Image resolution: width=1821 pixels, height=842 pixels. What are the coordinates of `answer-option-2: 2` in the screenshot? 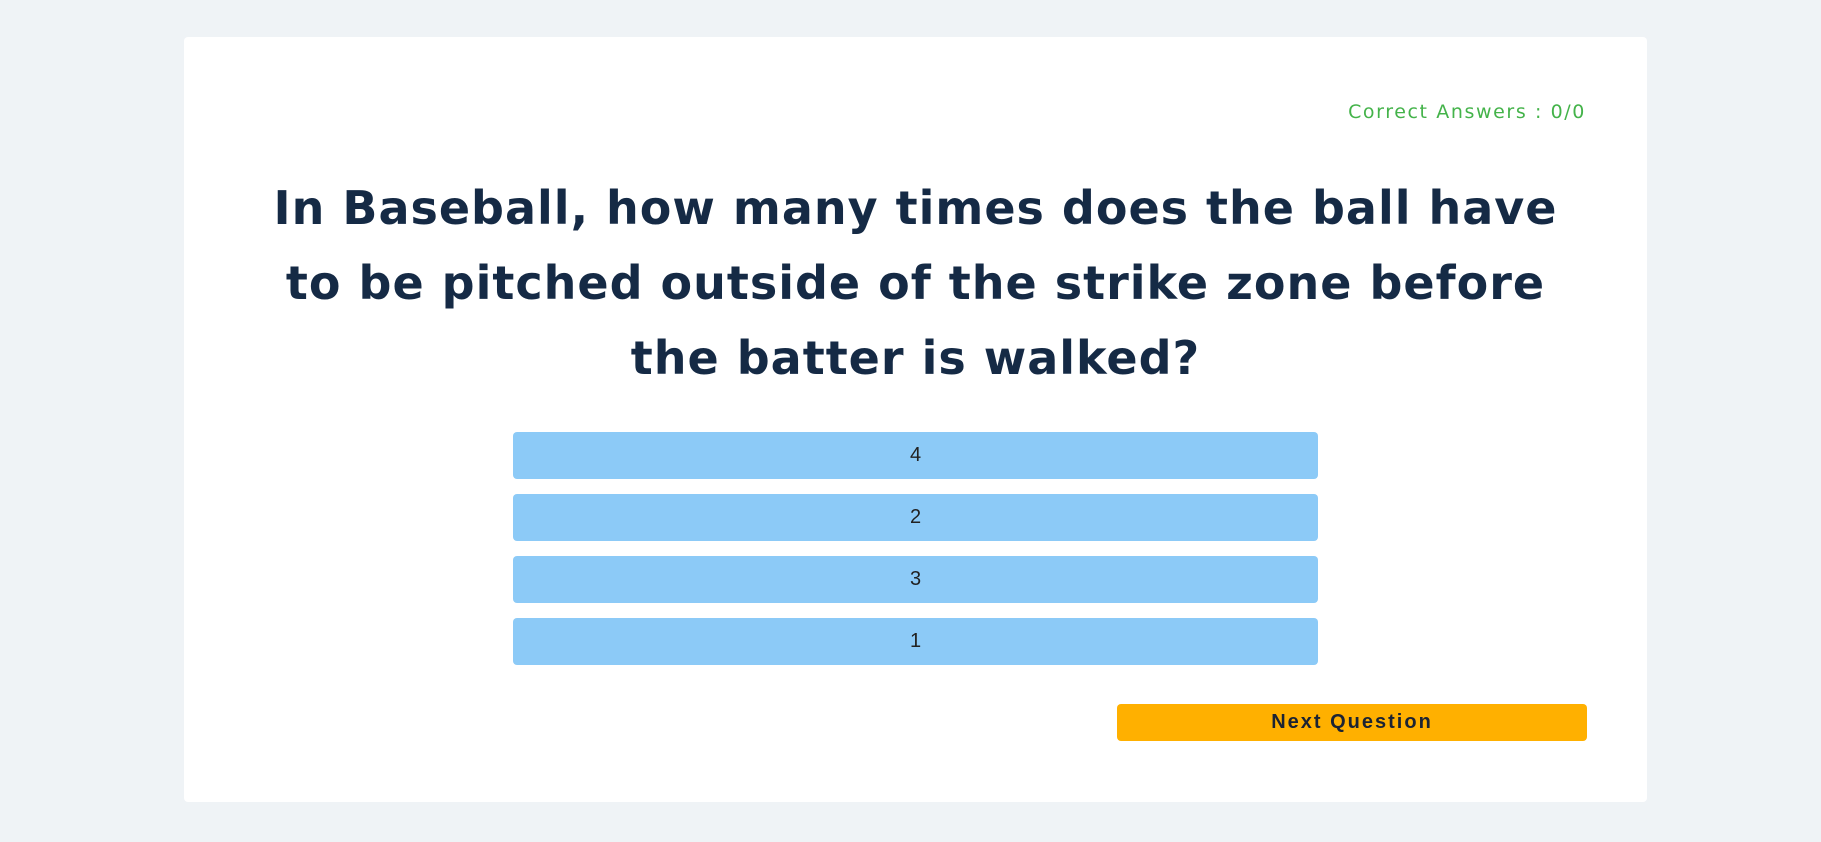 It's located at (915, 517).